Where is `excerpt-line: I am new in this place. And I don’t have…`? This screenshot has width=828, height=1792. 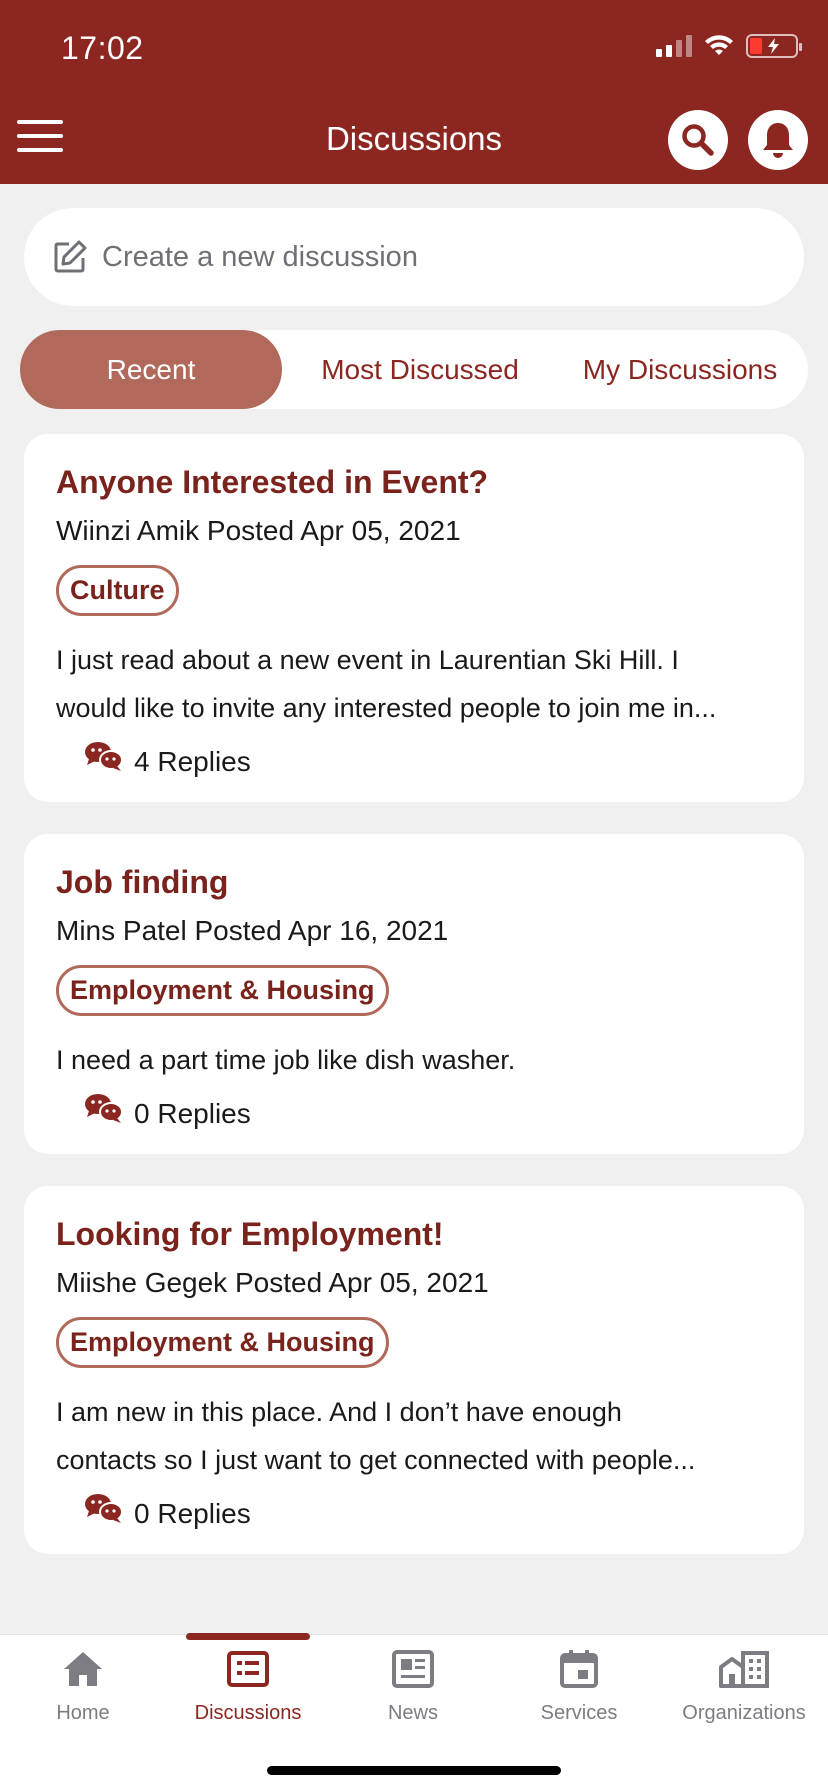 excerpt-line: I am new in this place. And I don’t have… is located at coordinates (339, 1412).